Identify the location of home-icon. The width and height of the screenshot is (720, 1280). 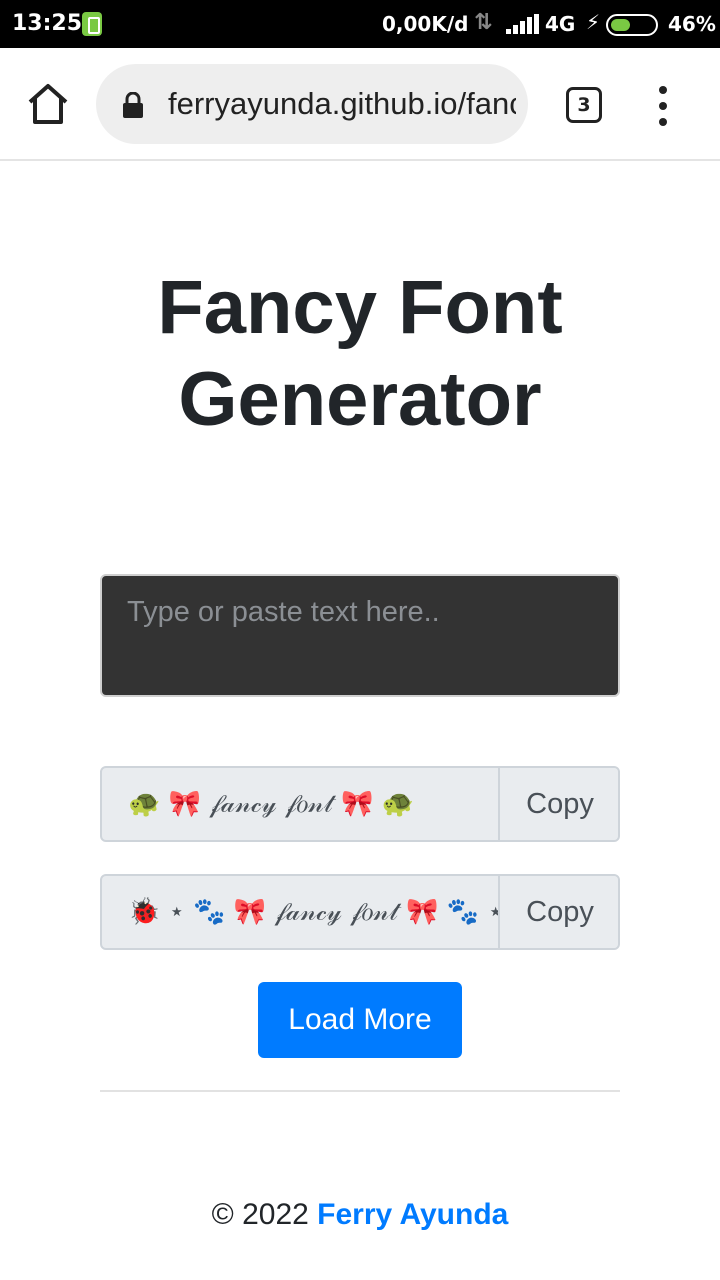
(48, 104).